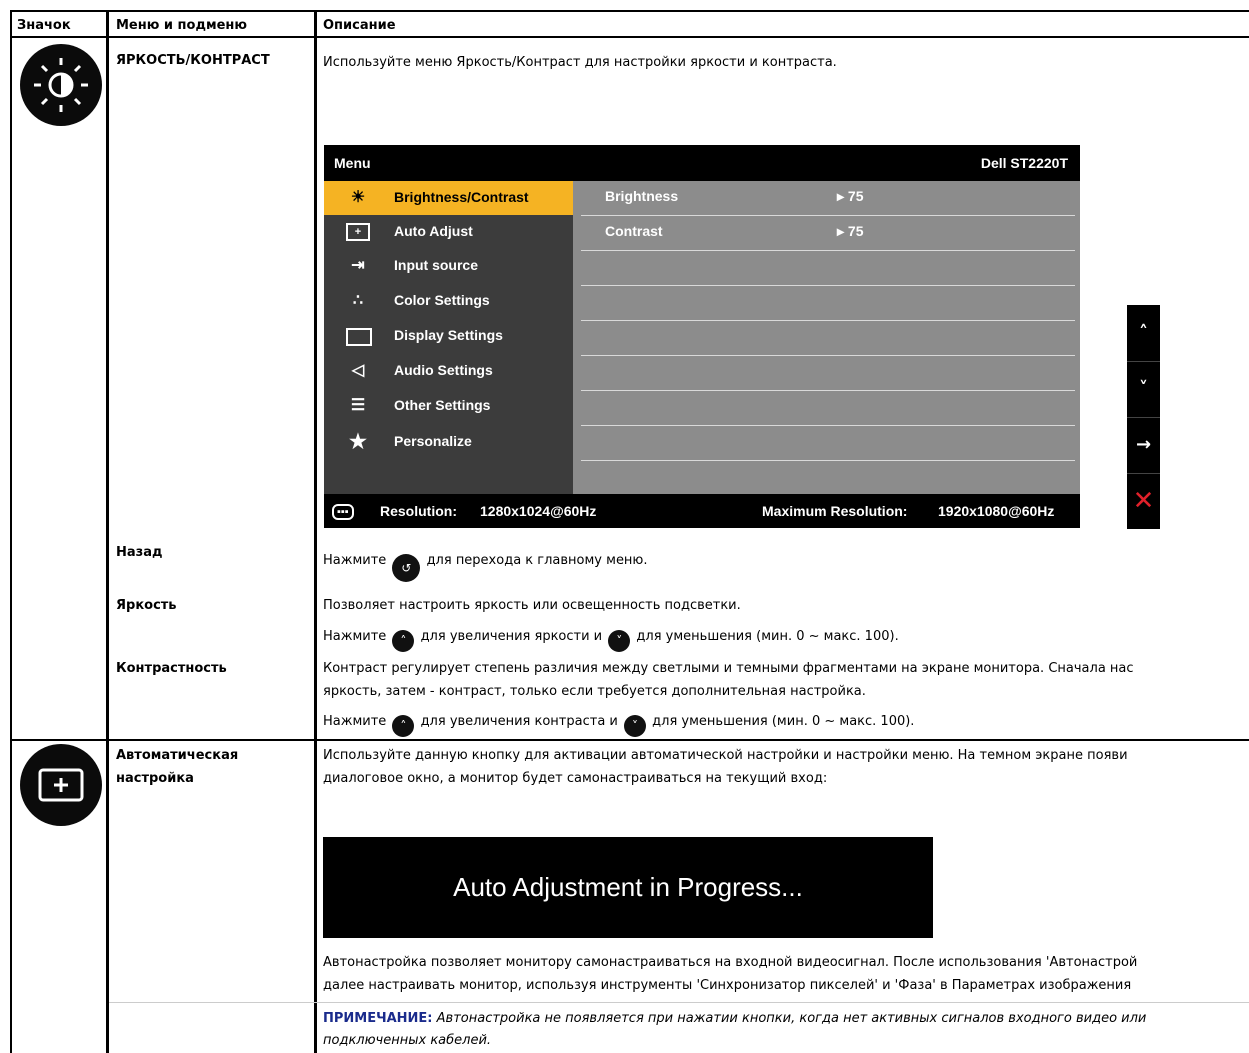  I want to click on osd-item-other-settings: ☰ Other Settings, so click(448, 406).